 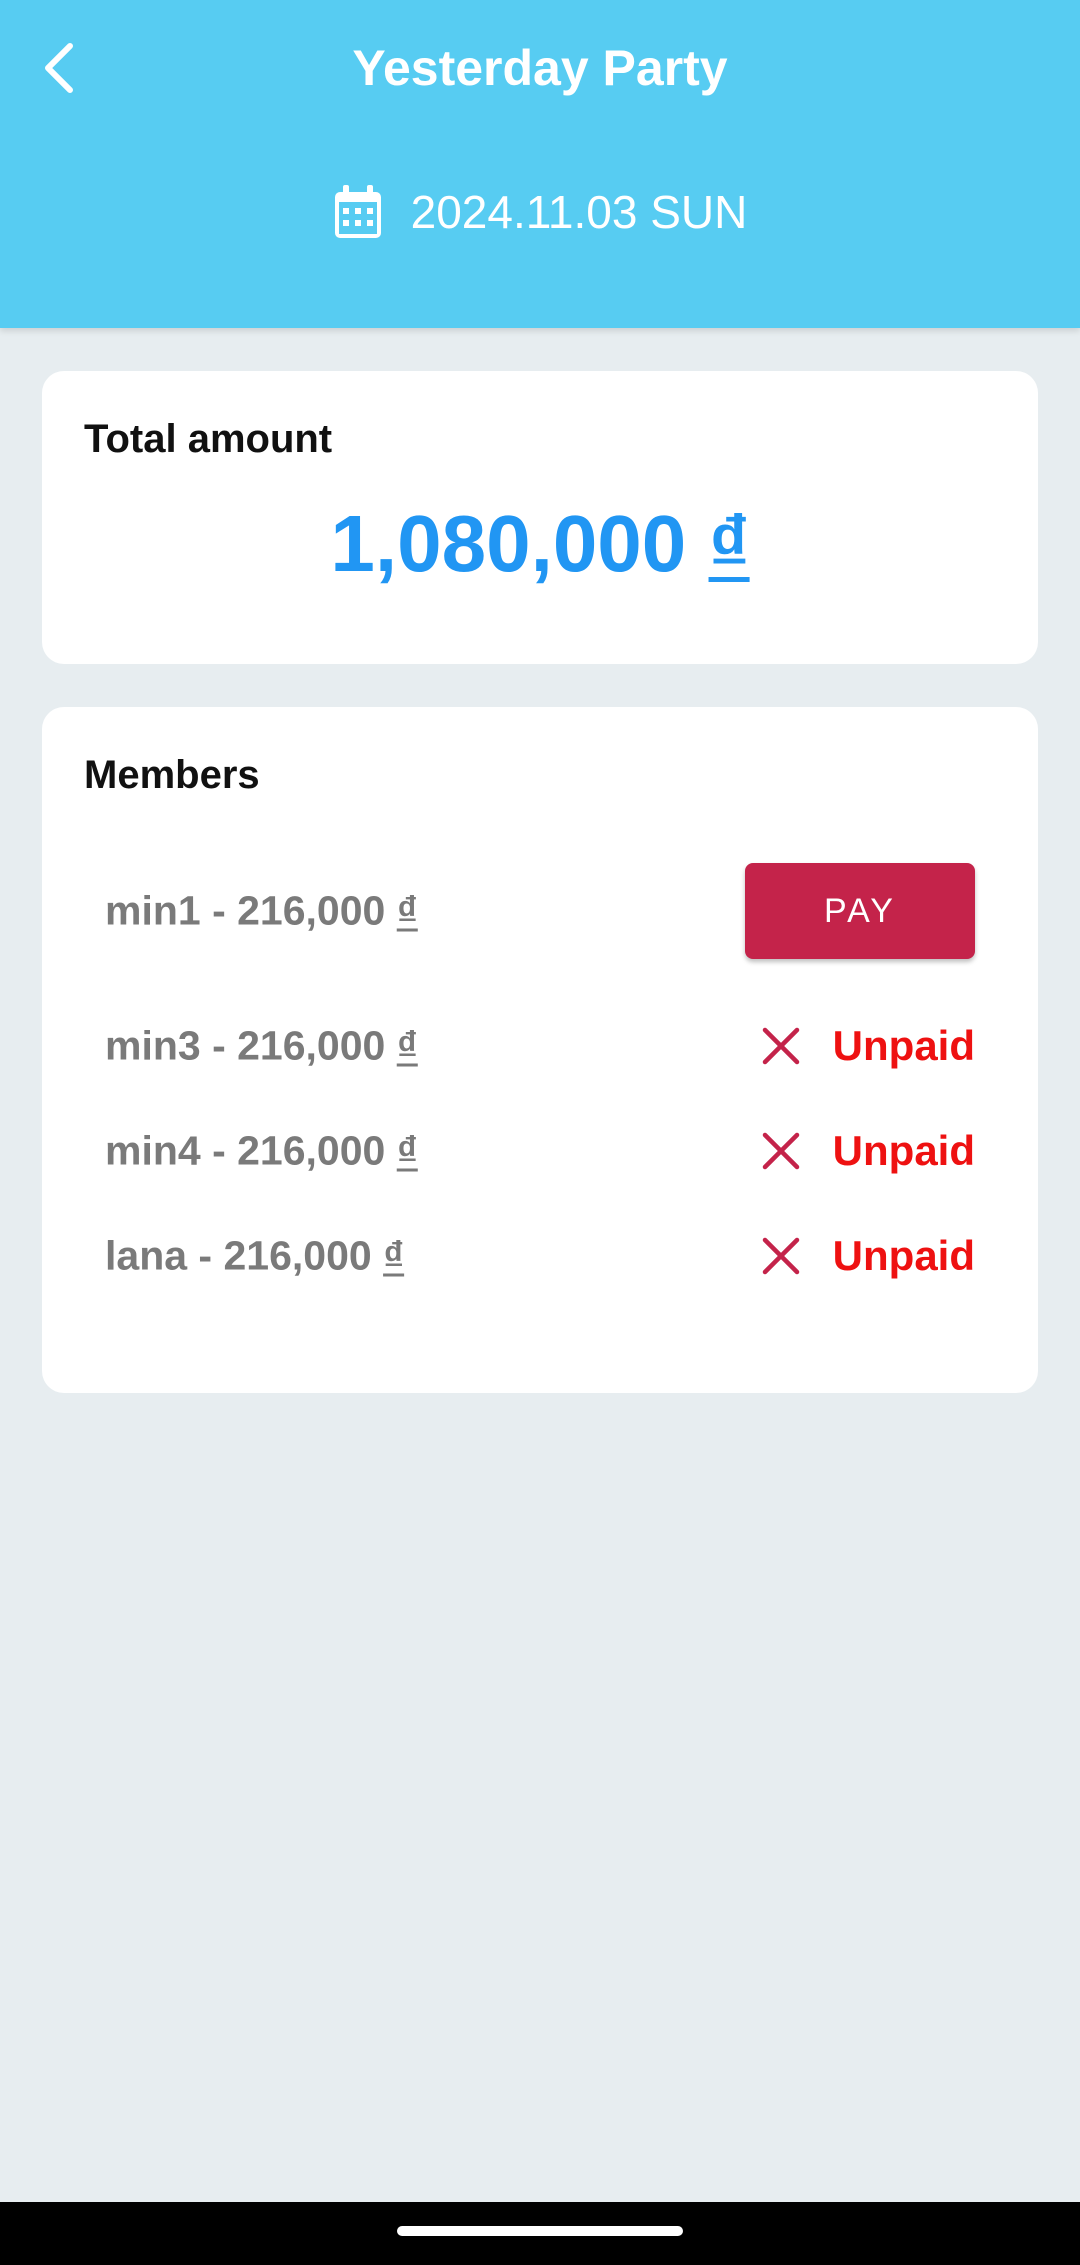 I want to click on total-amount-card: Total amount 1,080,000 ₫, so click(x=540, y=517).